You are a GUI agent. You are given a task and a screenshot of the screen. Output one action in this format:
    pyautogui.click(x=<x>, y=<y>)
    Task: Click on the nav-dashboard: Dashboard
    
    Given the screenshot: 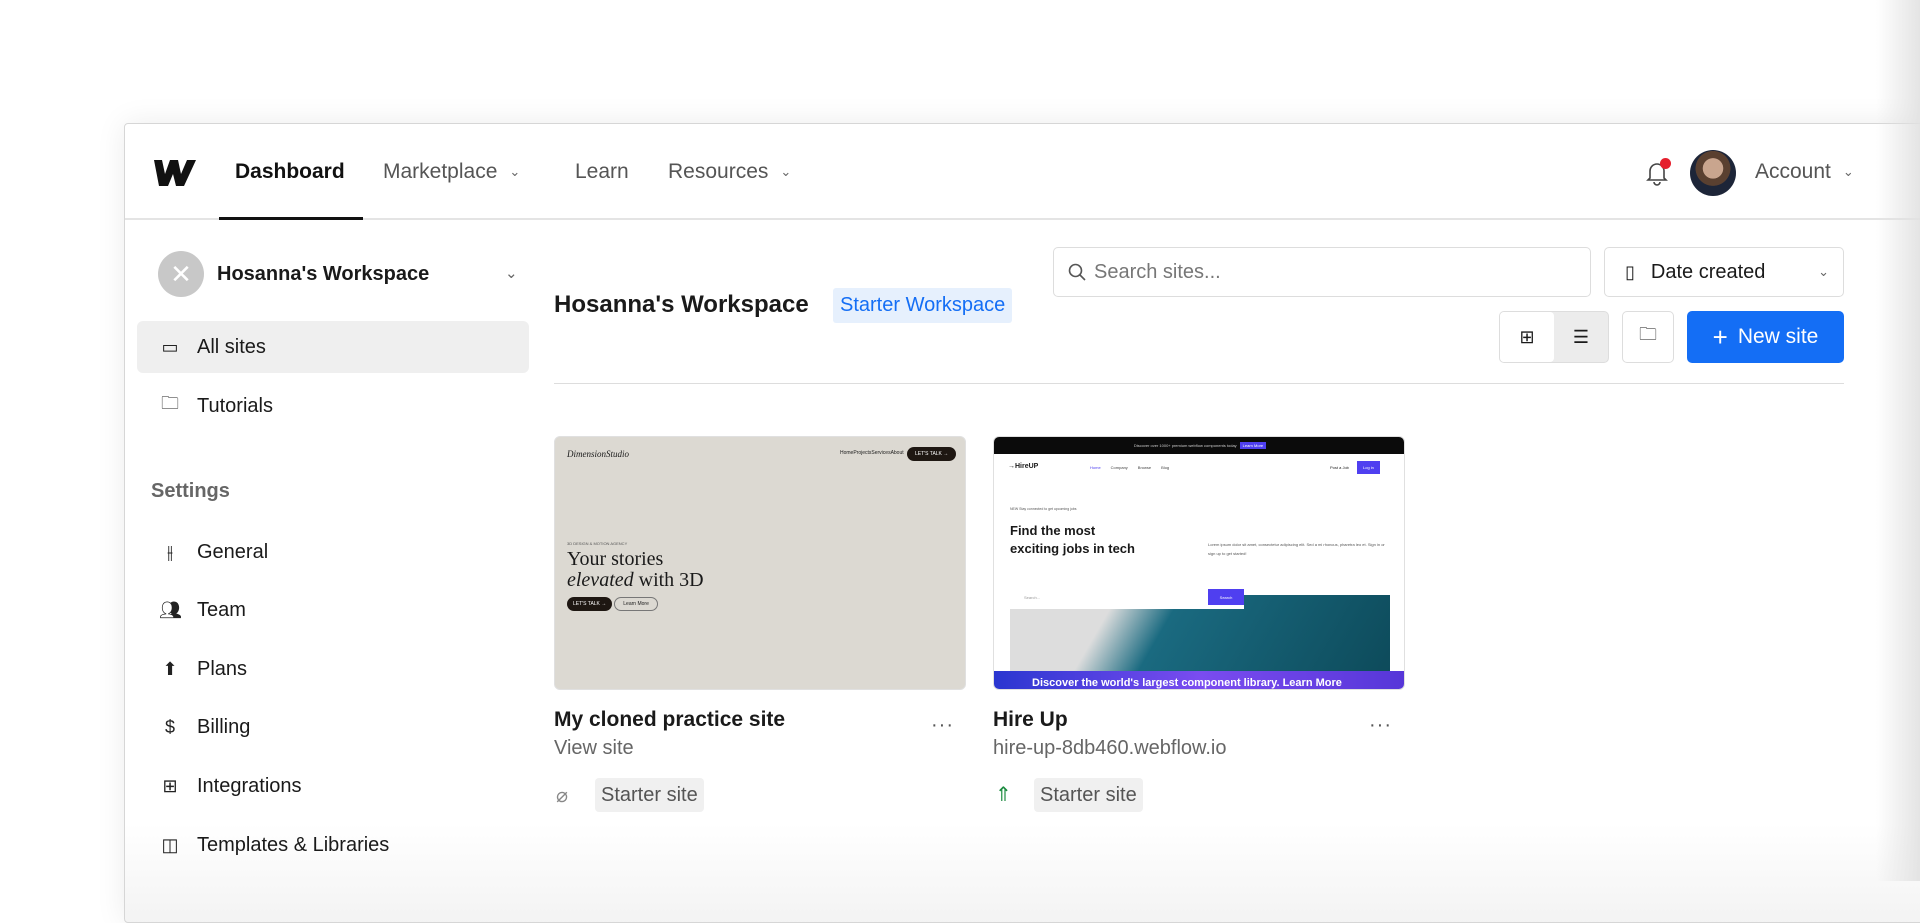 What is the action you would take?
    pyautogui.click(x=290, y=172)
    